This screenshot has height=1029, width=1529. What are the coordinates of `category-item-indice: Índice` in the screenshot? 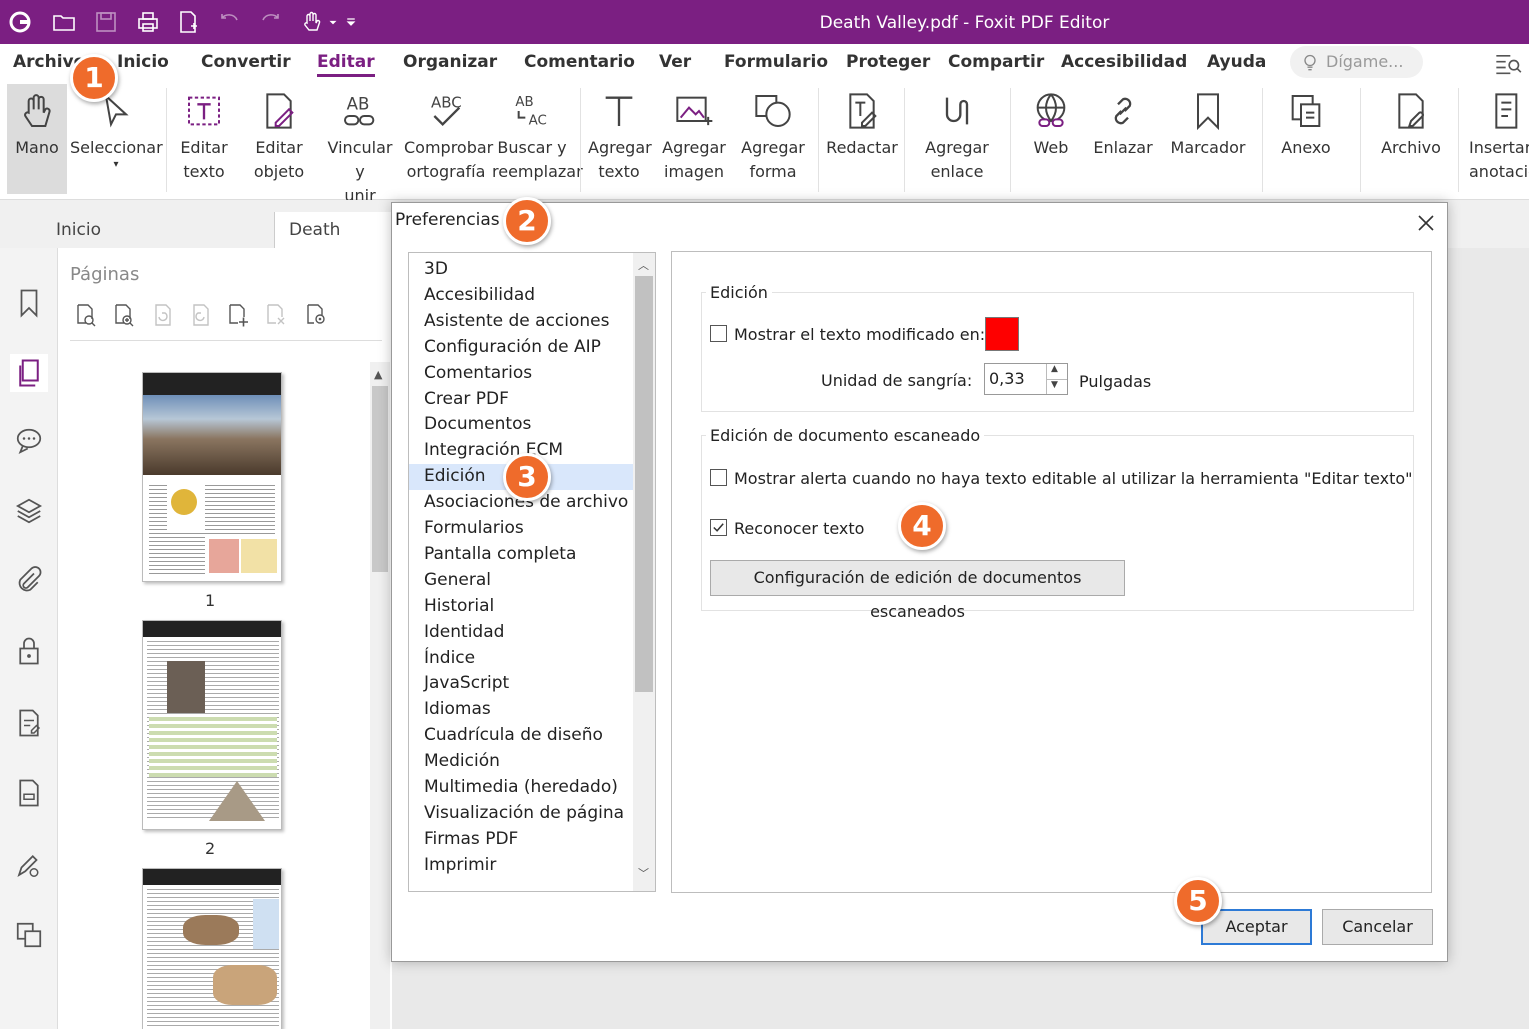 It's located at (449, 658).